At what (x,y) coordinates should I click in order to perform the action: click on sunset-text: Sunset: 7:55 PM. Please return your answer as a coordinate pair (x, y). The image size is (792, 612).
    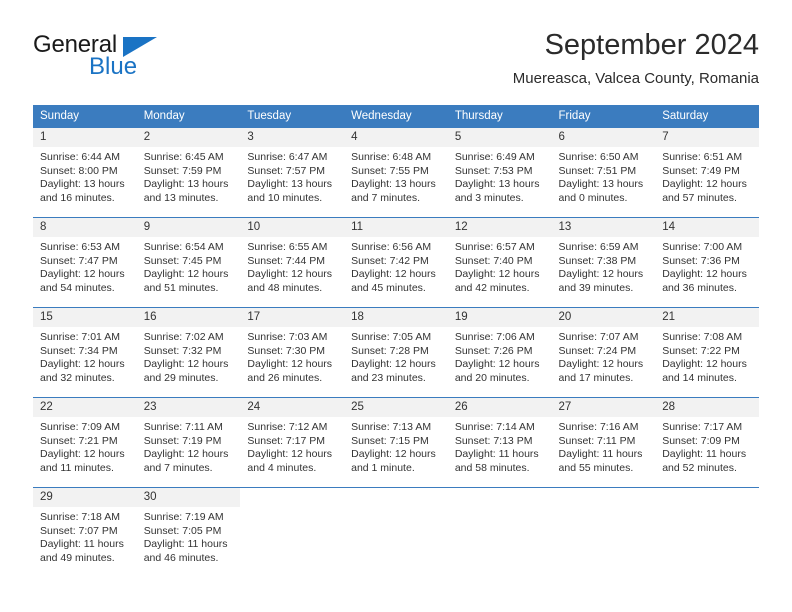
    Looking at the image, I should click on (390, 170).